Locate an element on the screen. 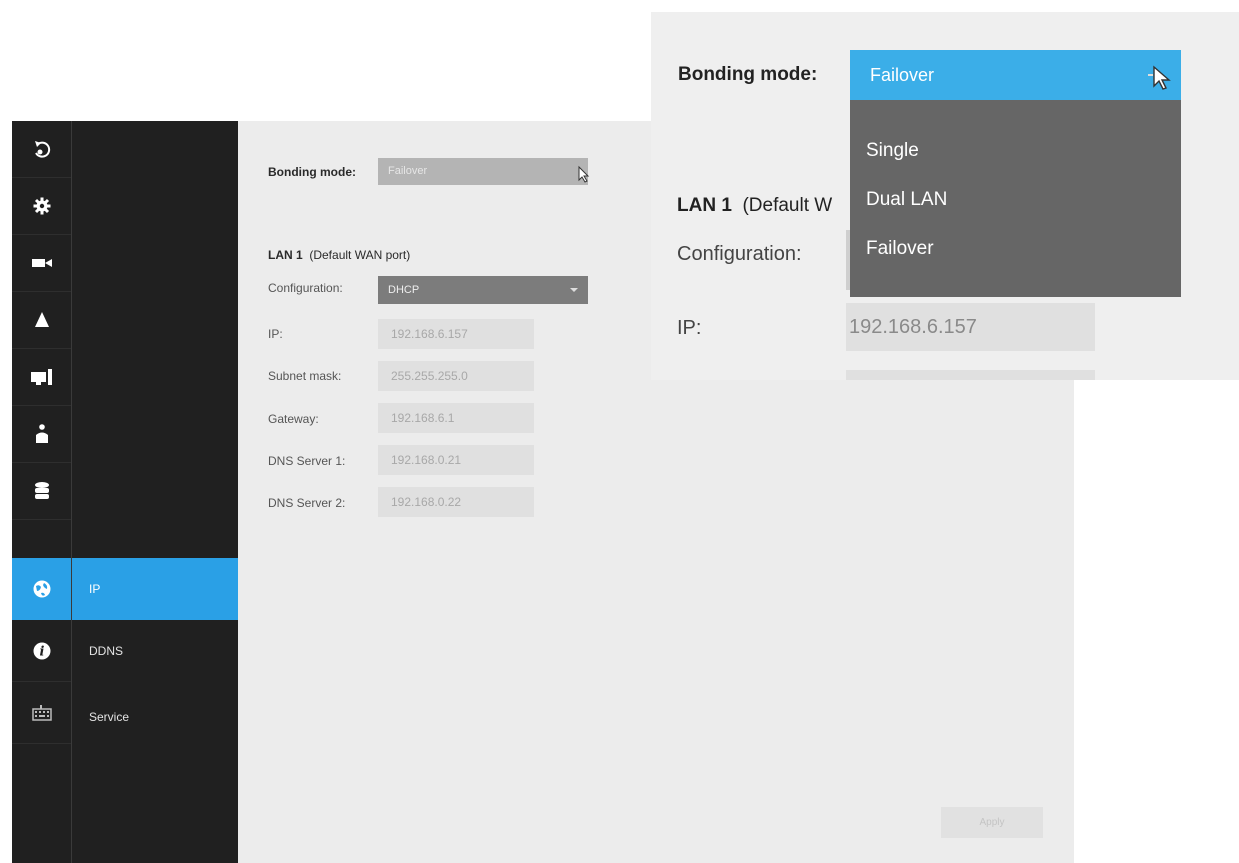 This screenshot has width=1239, height=863. bonding-mode-value: Failover is located at coordinates (408, 171).